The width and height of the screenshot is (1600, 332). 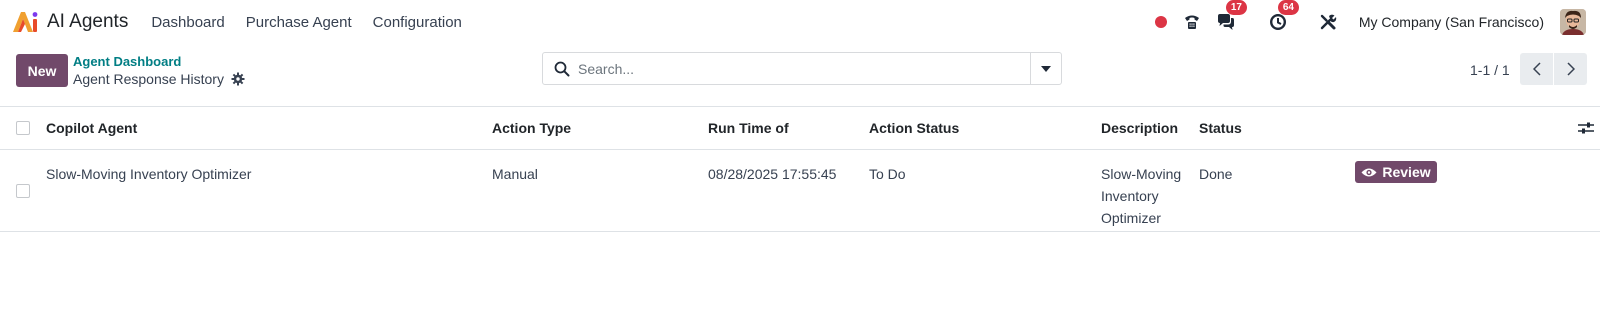 I want to click on chevron-right-icon, so click(x=1570, y=69).